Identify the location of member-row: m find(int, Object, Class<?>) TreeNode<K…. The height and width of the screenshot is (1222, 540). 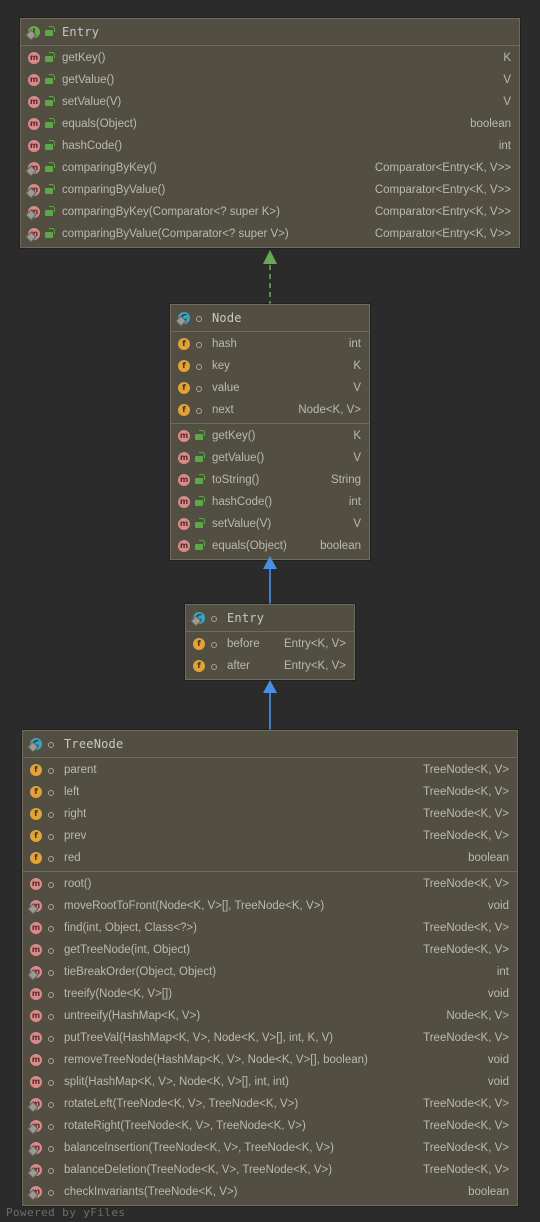
(270, 928).